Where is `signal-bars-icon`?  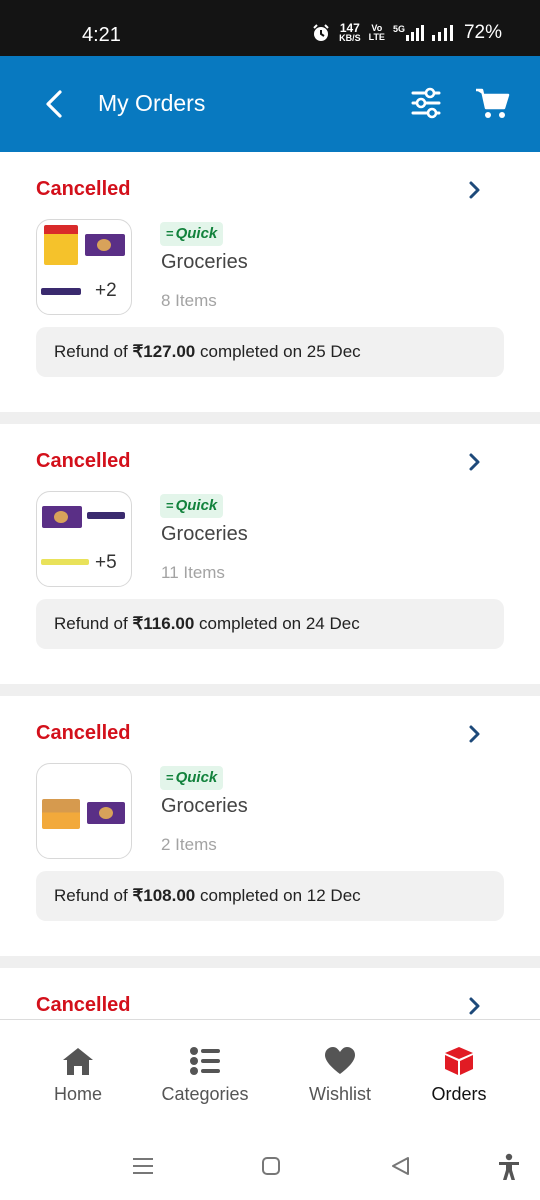 signal-bars-icon is located at coordinates (414, 33).